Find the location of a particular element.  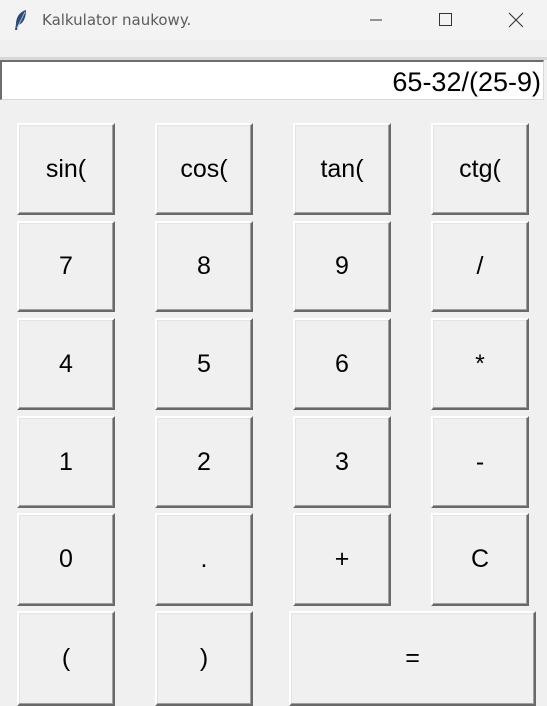

decimal-point-button: . is located at coordinates (204, 559).